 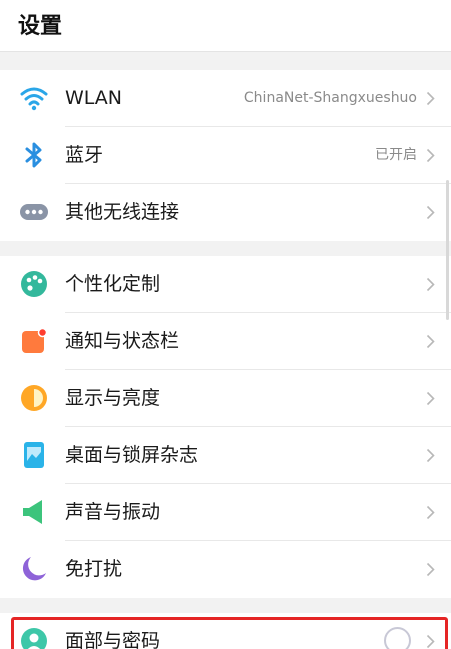 What do you see at coordinates (225, 398) in the screenshot?
I see `settings-item-display: 显示与亮度` at bounding box center [225, 398].